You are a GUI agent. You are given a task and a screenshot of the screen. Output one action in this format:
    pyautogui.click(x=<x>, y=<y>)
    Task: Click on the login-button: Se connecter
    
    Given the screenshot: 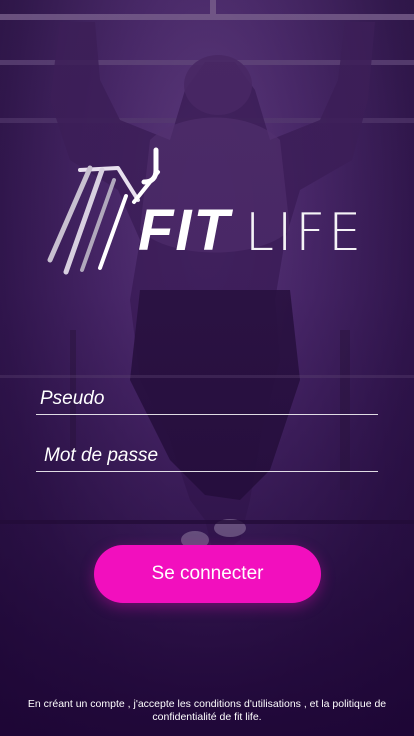 What is the action you would take?
    pyautogui.click(x=207, y=574)
    